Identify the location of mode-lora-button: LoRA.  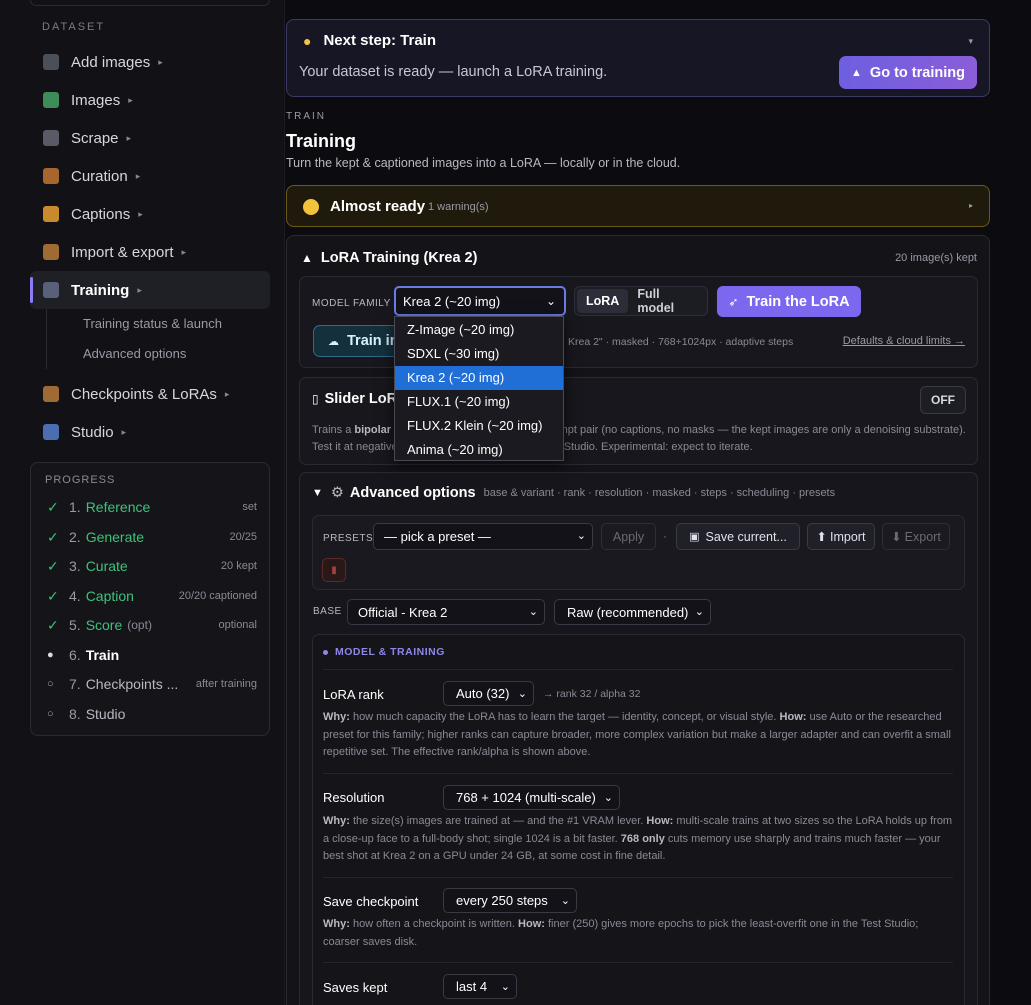
(603, 301).